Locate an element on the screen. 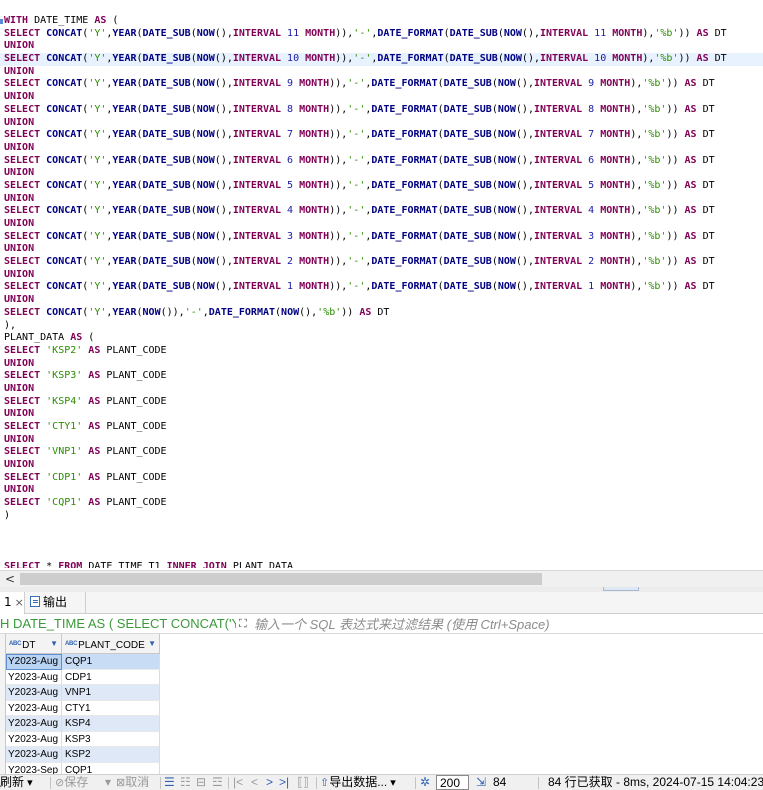 This screenshot has width=763, height=790. table-row: Y2023-Aug CTY1 is located at coordinates (80, 708).